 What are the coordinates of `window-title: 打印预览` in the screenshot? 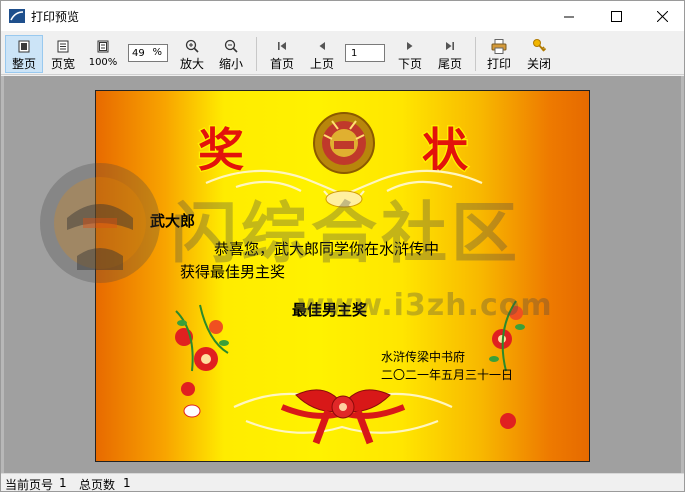 It's located at (55, 17).